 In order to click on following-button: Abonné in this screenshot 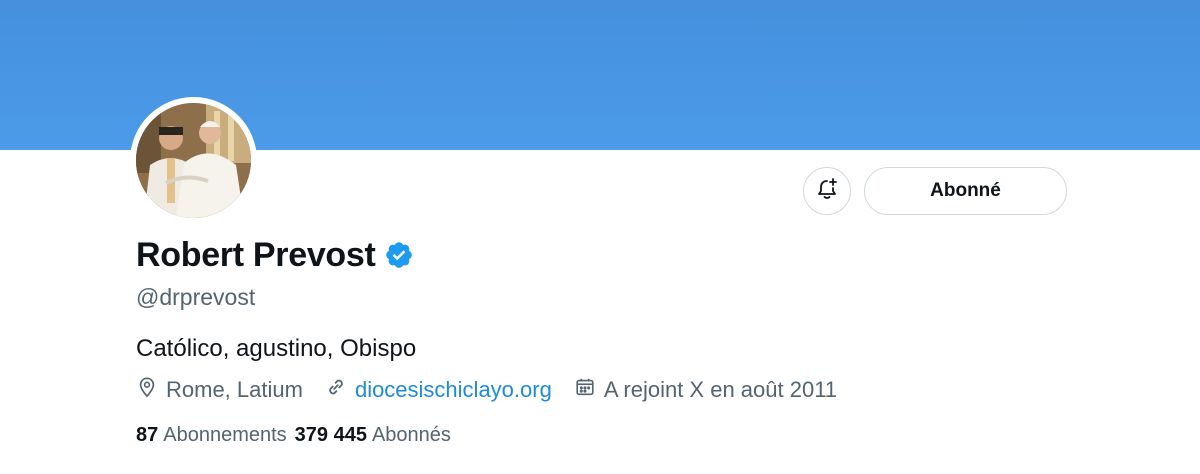, I will do `click(965, 191)`.